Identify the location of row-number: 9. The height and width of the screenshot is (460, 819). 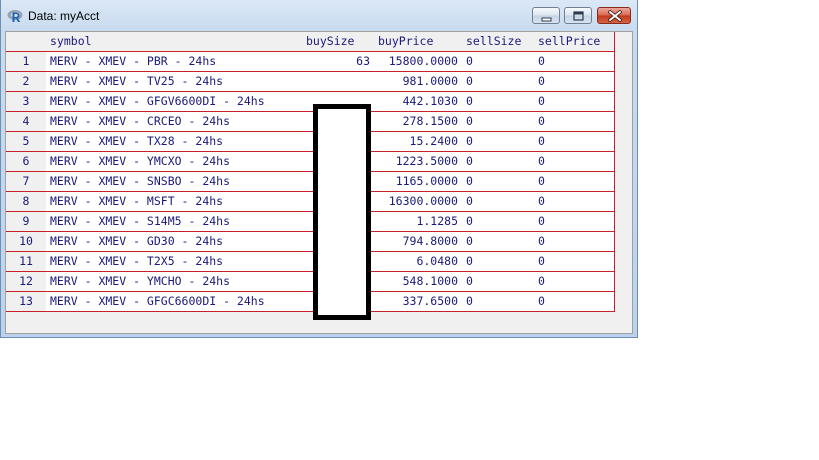
(26, 222).